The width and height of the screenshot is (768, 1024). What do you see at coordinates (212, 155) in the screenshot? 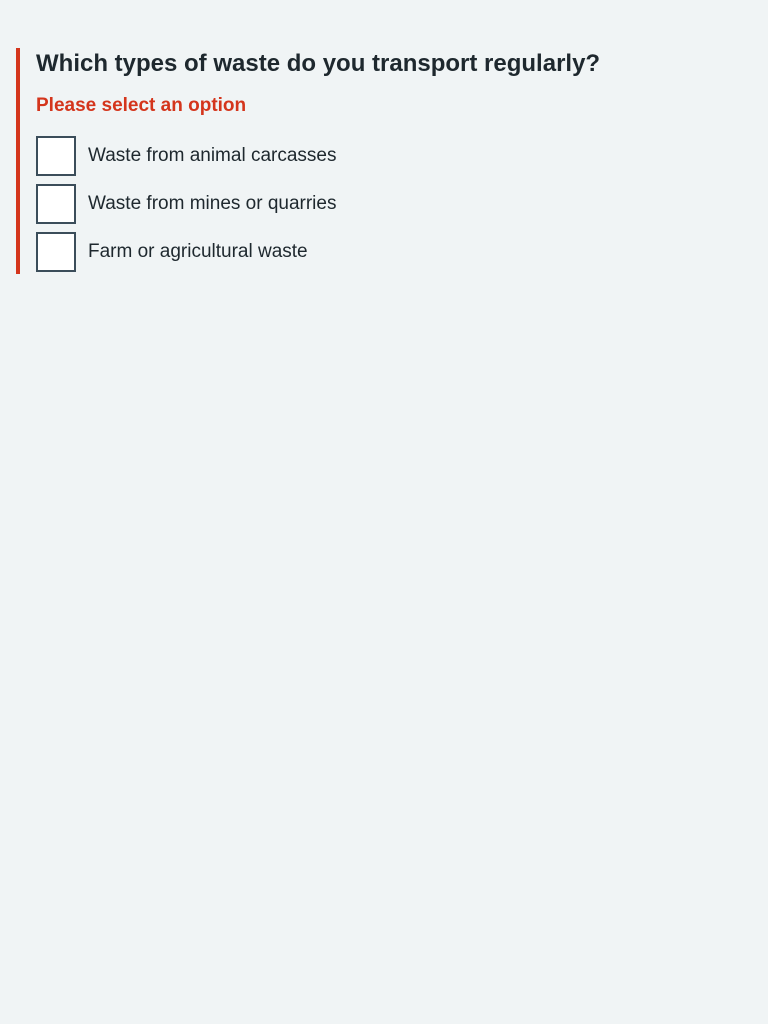
I see `option-label-animal-carcasses: Waste from animal carcasses` at bounding box center [212, 155].